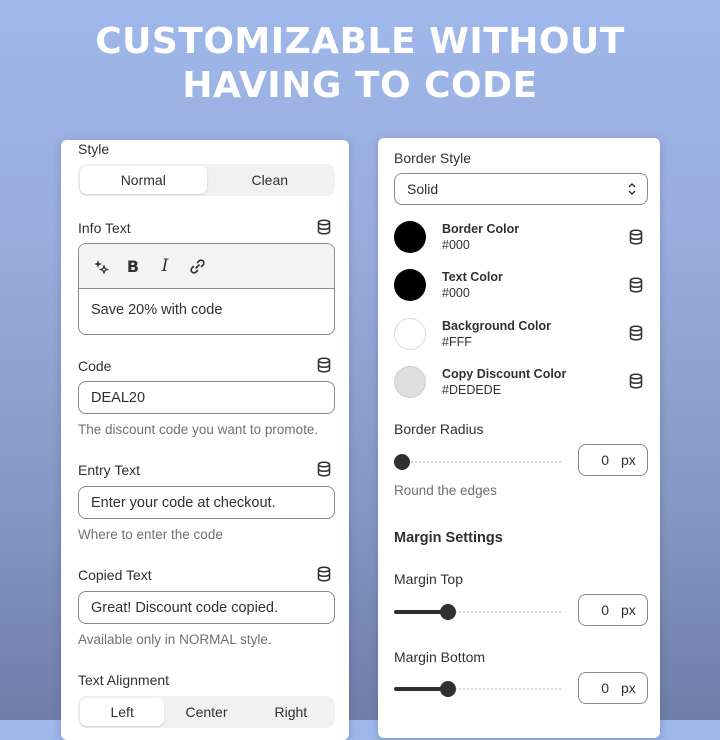  What do you see at coordinates (101, 266) in the screenshot?
I see `magic-sparkle-icon` at bounding box center [101, 266].